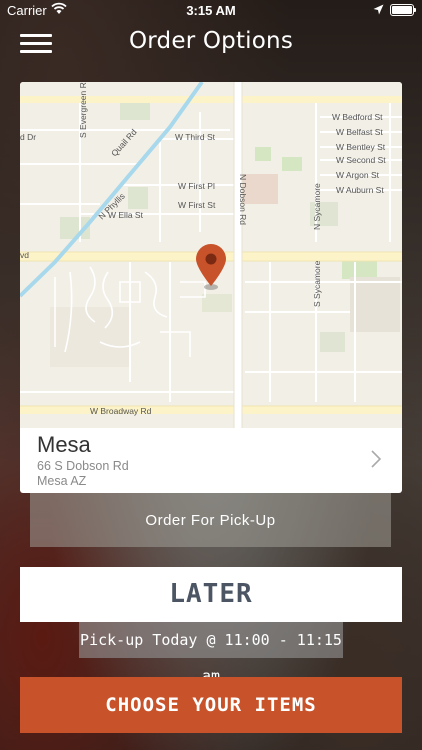 This screenshot has width=422, height=750. I want to click on store-name: Mesa, so click(64, 444).